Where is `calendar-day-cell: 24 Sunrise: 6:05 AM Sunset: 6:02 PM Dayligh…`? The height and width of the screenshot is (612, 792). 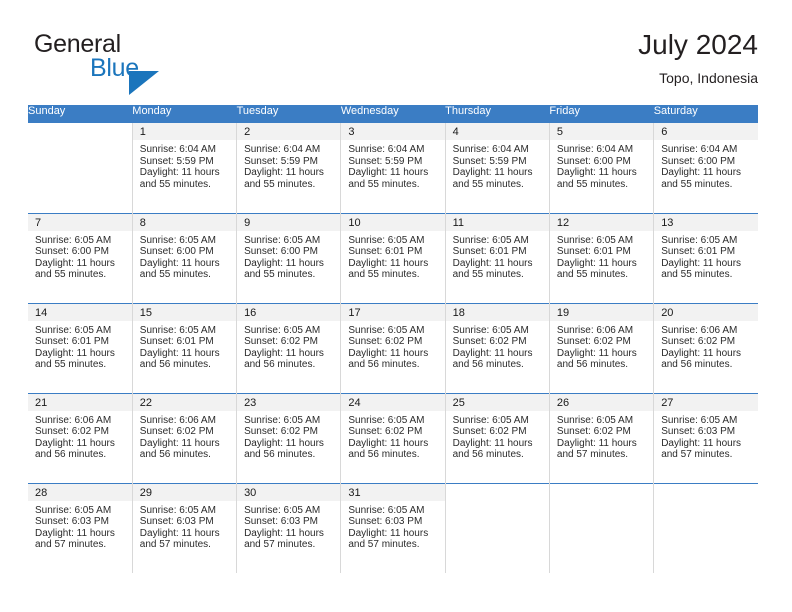
calendar-day-cell: 24 Sunrise: 6:05 AM Sunset: 6:02 PM Dayligh… is located at coordinates (393, 437).